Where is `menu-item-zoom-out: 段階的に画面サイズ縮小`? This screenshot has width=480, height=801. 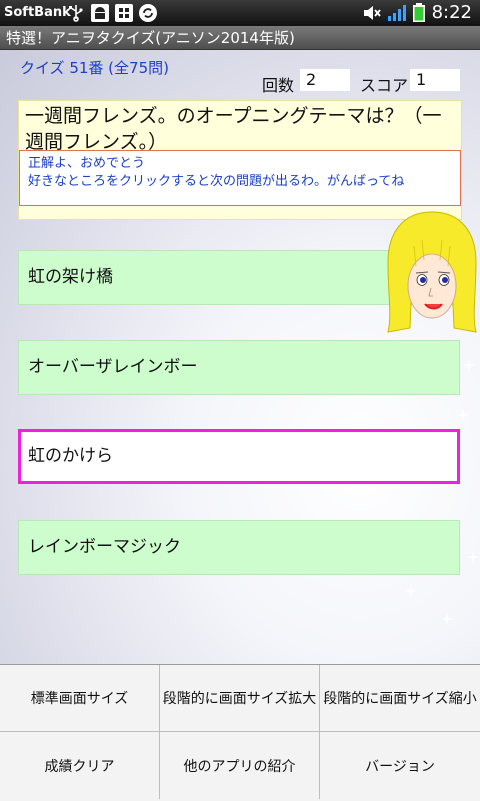
menu-item-zoom-out: 段階的に画面サイズ縮小 is located at coordinates (400, 698).